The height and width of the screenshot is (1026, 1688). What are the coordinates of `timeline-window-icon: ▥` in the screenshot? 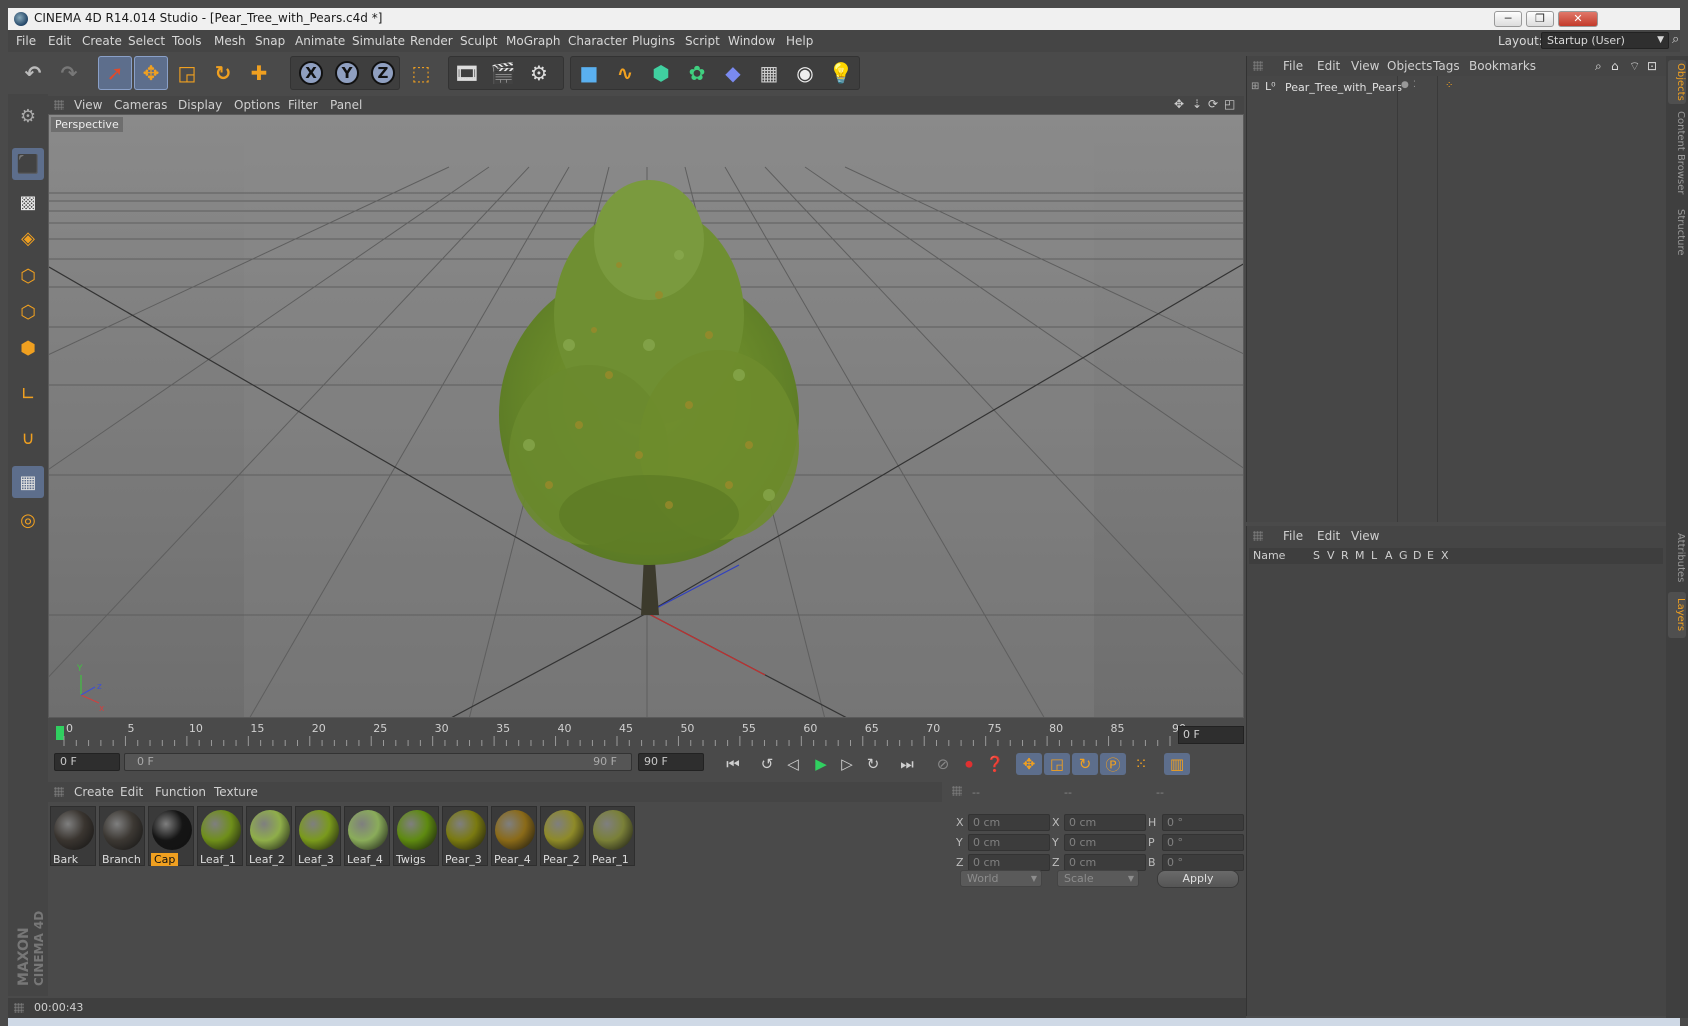 It's located at (1177, 764).